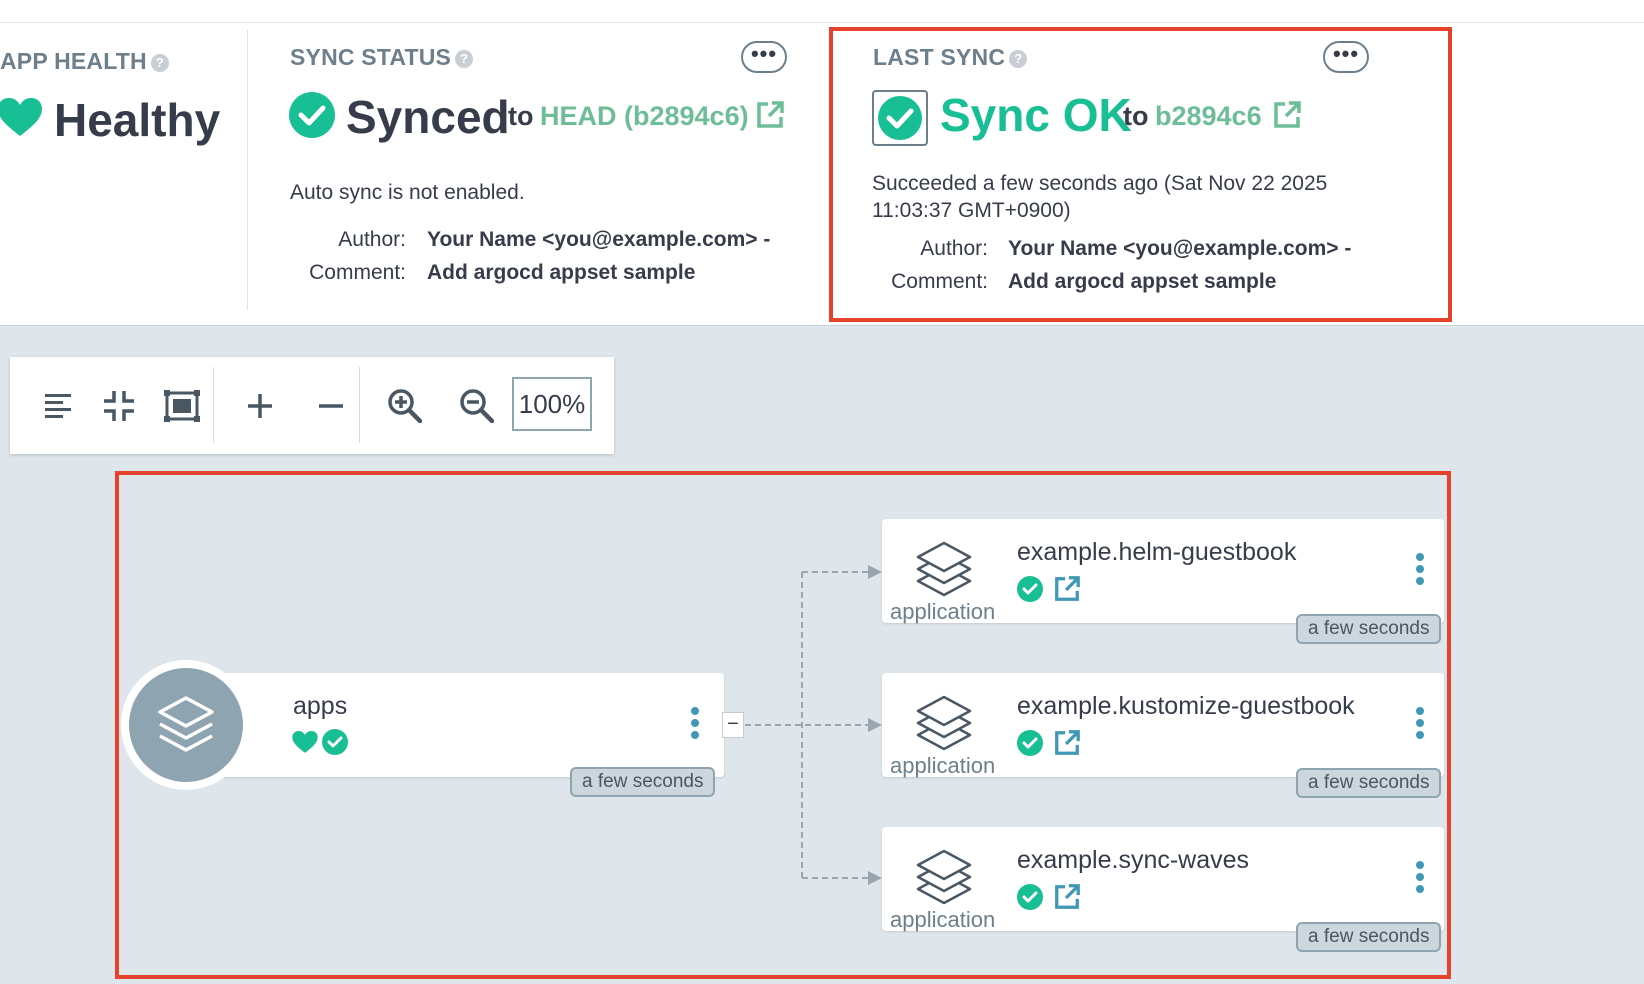  I want to click on sync-status-more-button: •••, so click(764, 57).